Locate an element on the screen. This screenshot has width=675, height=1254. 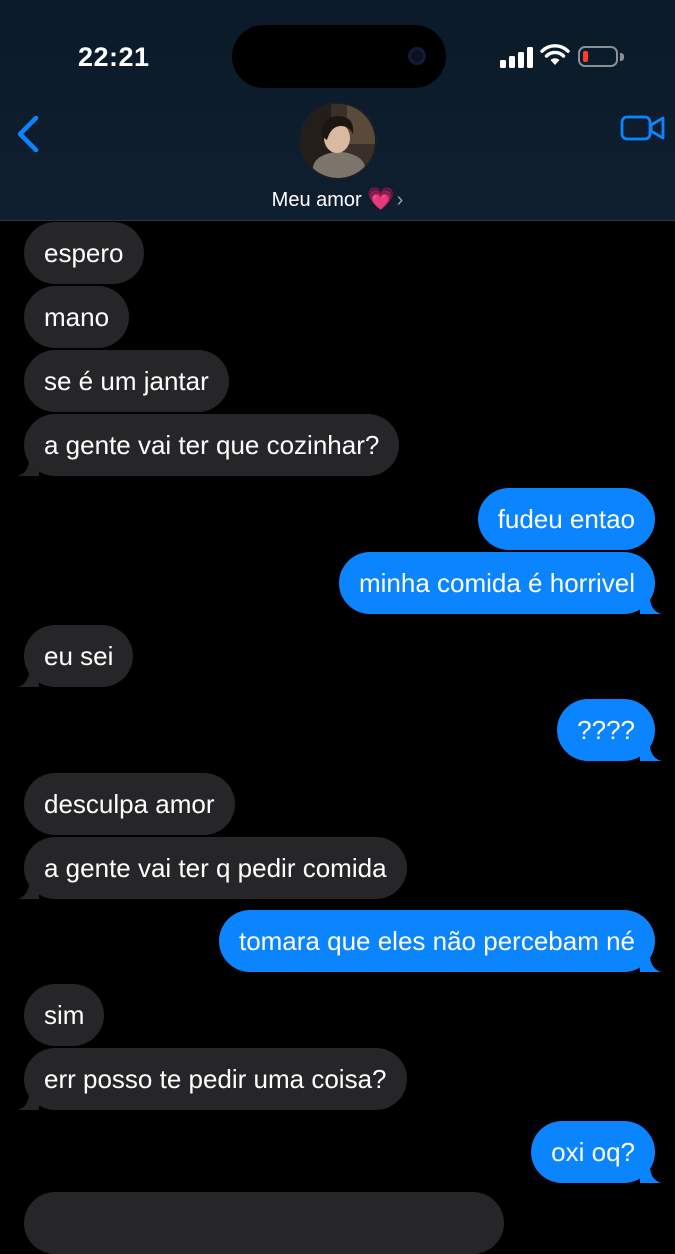
avatar-photo is located at coordinates (338, 141).